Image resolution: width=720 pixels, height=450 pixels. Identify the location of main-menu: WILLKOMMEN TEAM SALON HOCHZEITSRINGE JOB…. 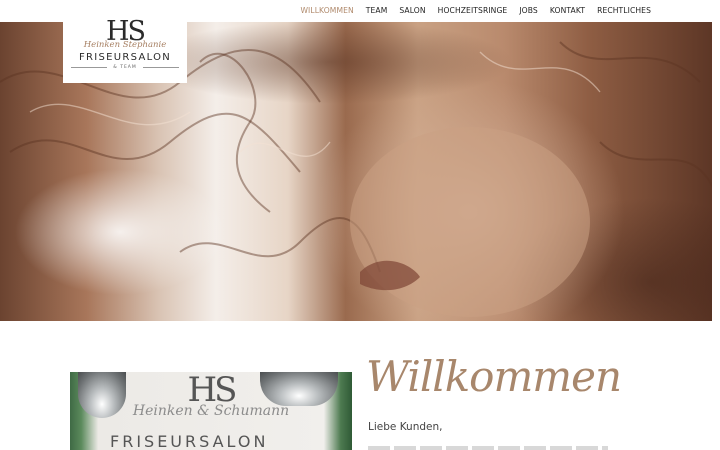
(475, 10).